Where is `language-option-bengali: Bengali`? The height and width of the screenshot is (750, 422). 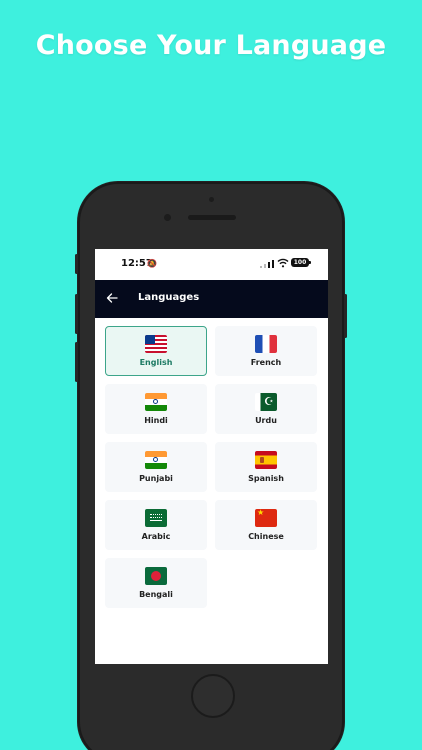 language-option-bengali: Bengali is located at coordinates (156, 583).